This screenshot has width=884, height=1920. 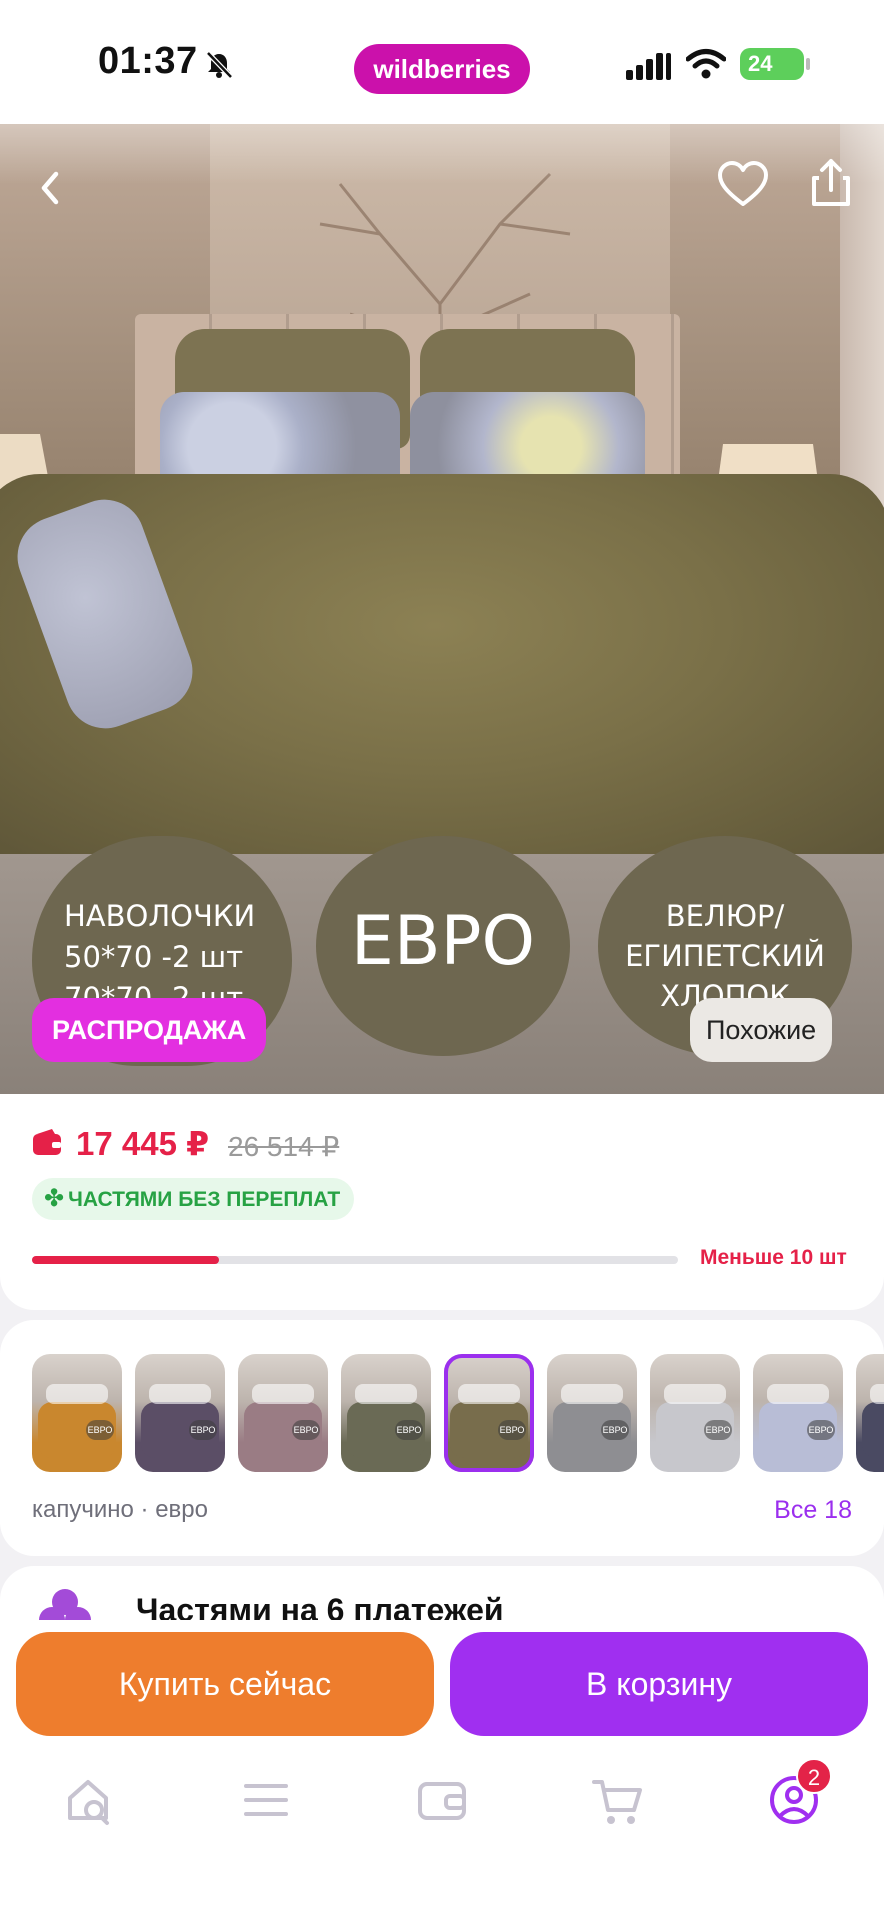 I want to click on bell-muted-icon, so click(x=219, y=65).